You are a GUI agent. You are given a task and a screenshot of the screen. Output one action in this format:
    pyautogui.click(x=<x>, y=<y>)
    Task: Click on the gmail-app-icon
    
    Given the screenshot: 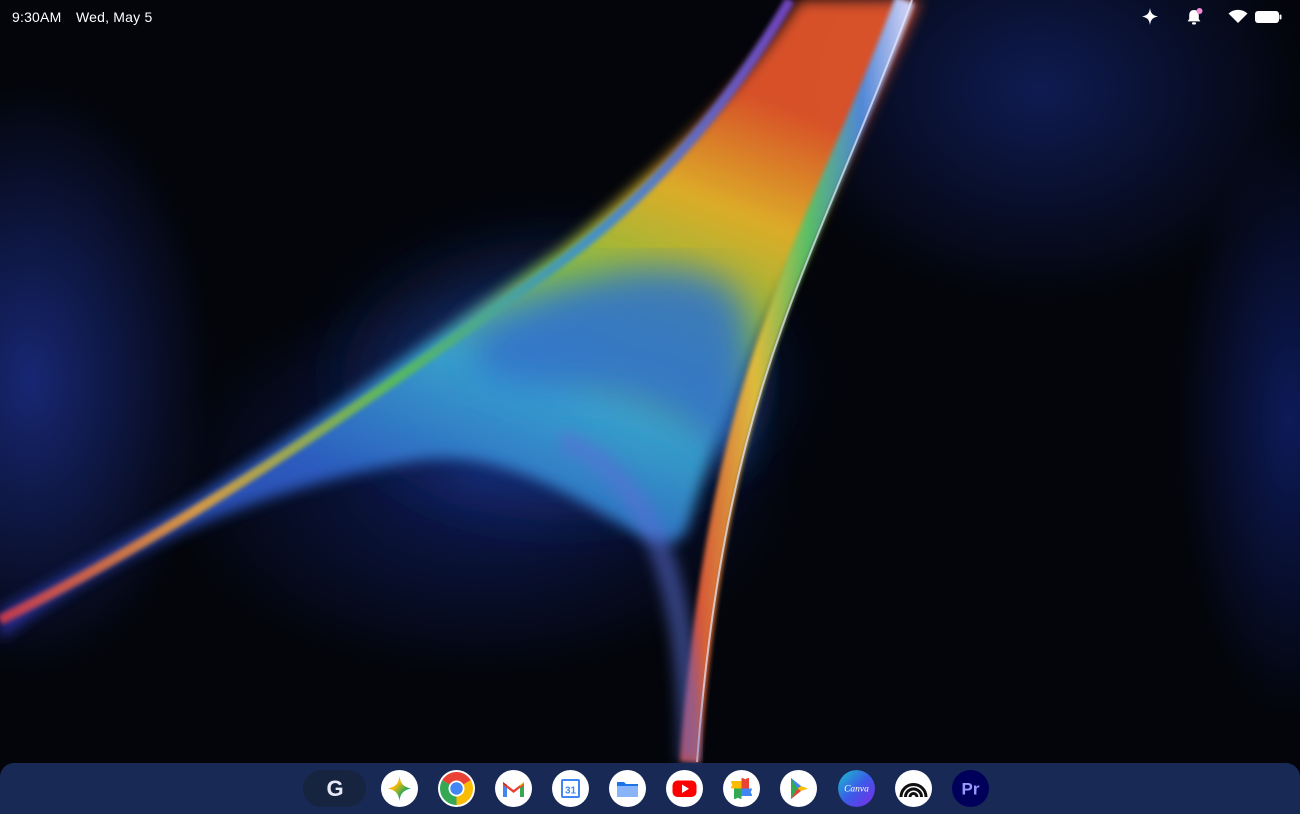 What is the action you would take?
    pyautogui.click(x=513, y=788)
    